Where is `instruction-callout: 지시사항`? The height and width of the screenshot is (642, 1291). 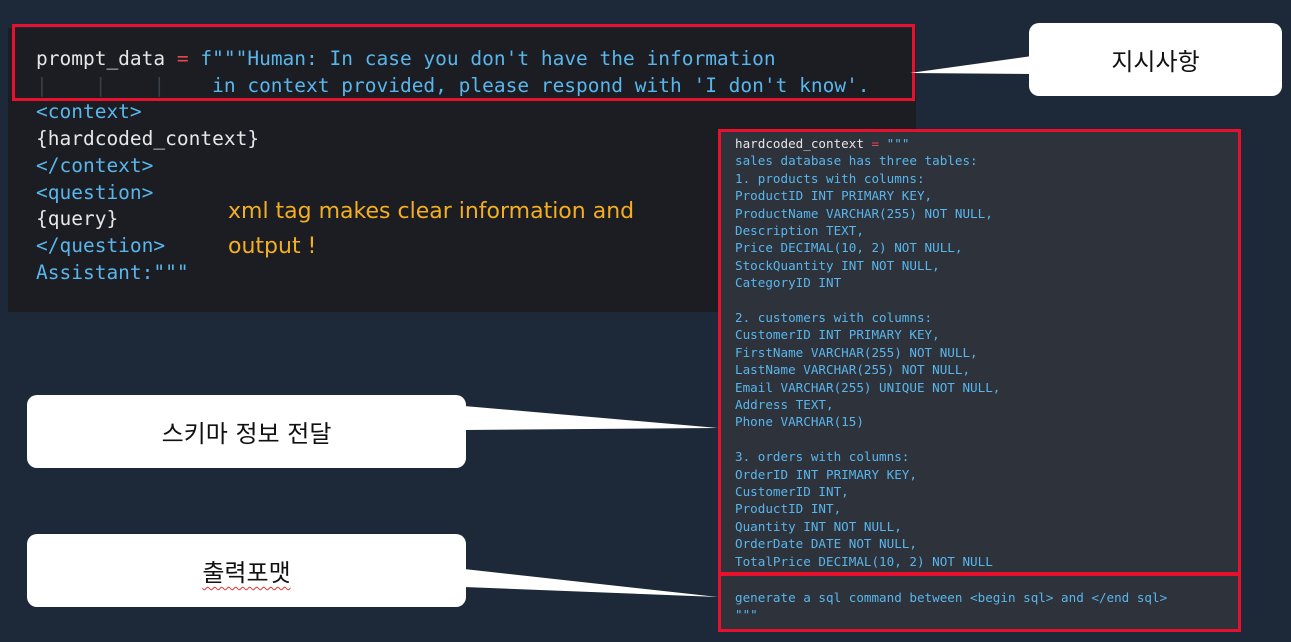 instruction-callout: 지시사항 is located at coordinates (1155, 59).